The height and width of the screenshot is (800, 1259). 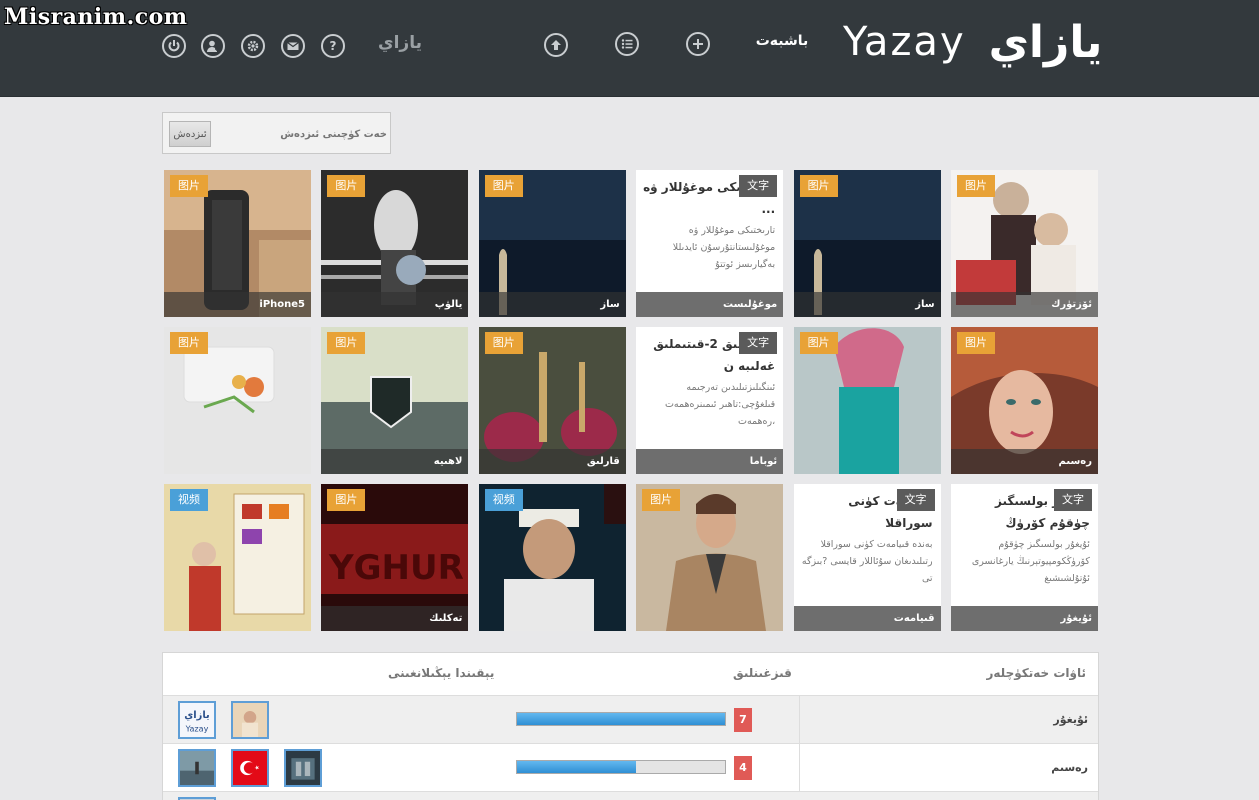 I want to click on tile-item: 图片 لاھىيە, so click(x=395, y=400).